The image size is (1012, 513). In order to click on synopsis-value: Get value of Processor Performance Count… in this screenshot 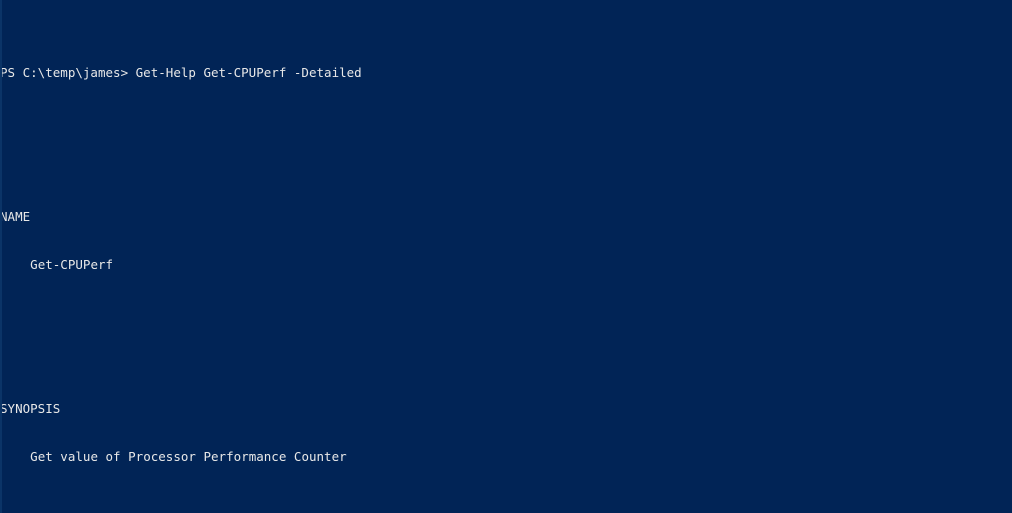, I will do `click(506, 457)`.